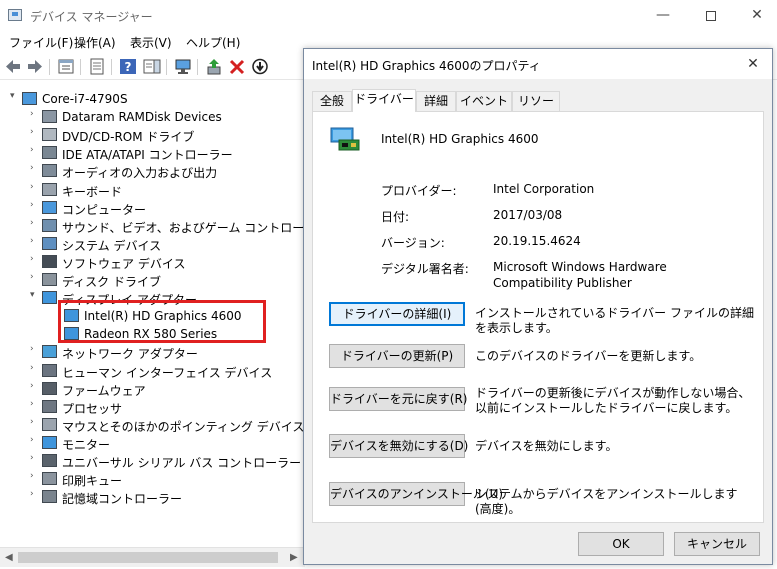  What do you see at coordinates (755, 16) in the screenshot?
I see `close-button: ✕` at bounding box center [755, 16].